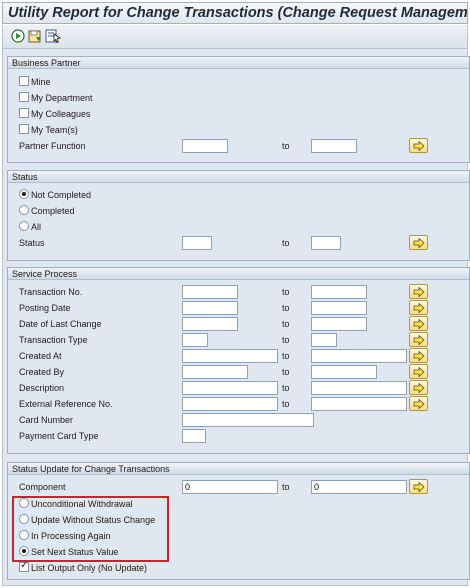 The width and height of the screenshot is (470, 588). I want to click on transaction-type-from-input, so click(195, 340).